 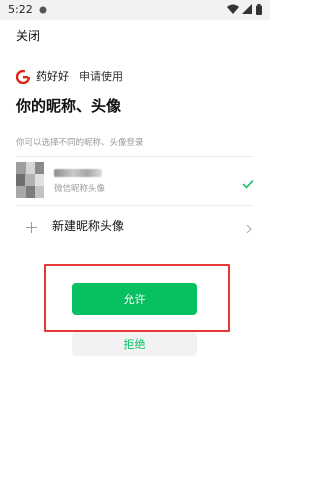 I want to click on wifi-icon, so click(x=233, y=9).